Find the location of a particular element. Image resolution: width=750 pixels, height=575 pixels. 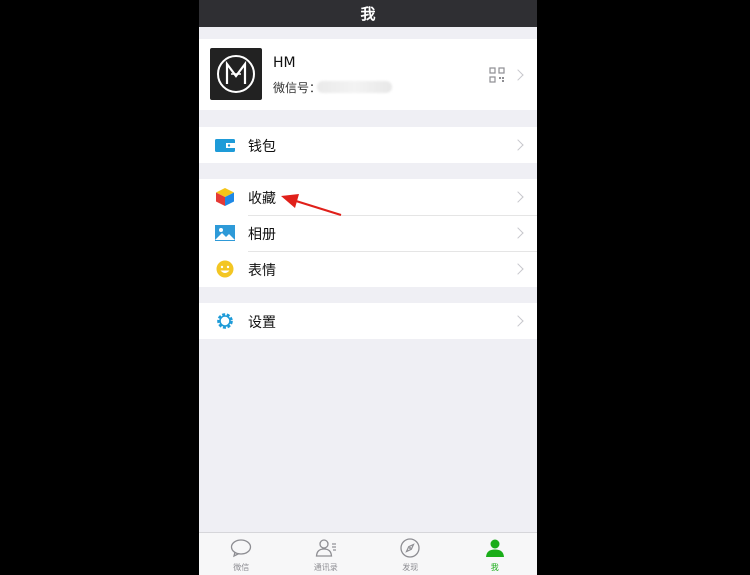

menu-item-album: 相册 is located at coordinates (368, 233).